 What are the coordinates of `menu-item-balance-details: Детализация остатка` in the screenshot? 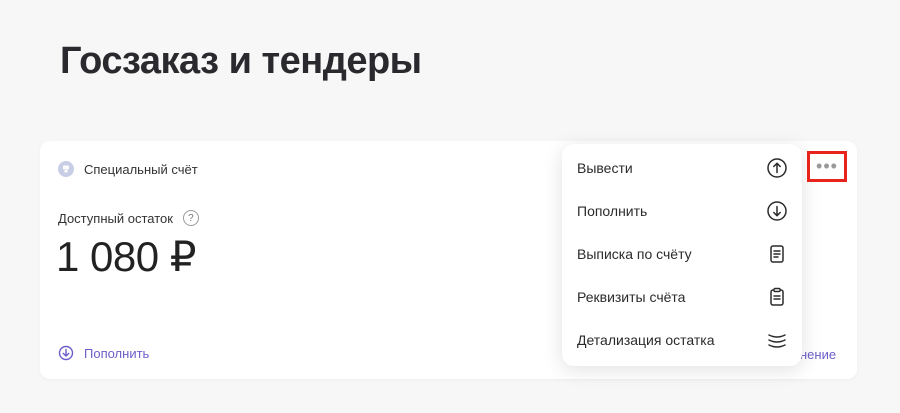 It's located at (682, 340).